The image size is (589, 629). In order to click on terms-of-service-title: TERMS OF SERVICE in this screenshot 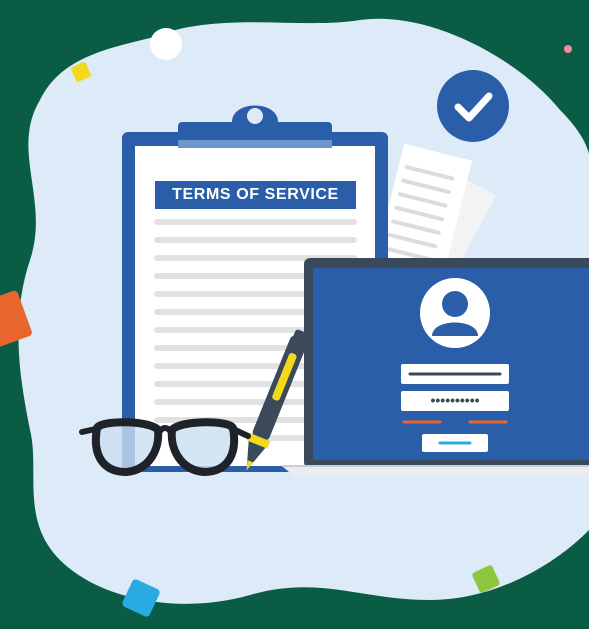, I will do `click(255, 195)`.